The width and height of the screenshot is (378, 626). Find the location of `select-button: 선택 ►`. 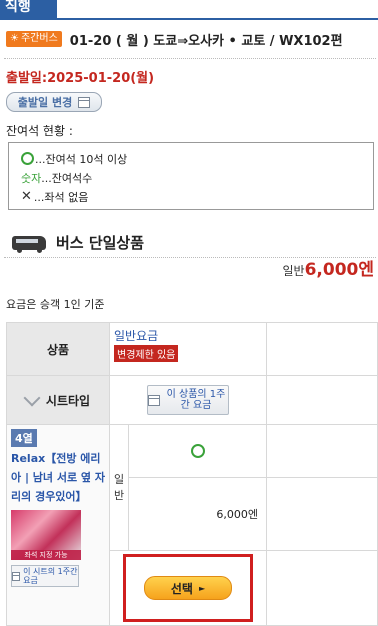

select-button: 선택 ► is located at coordinates (188, 588).